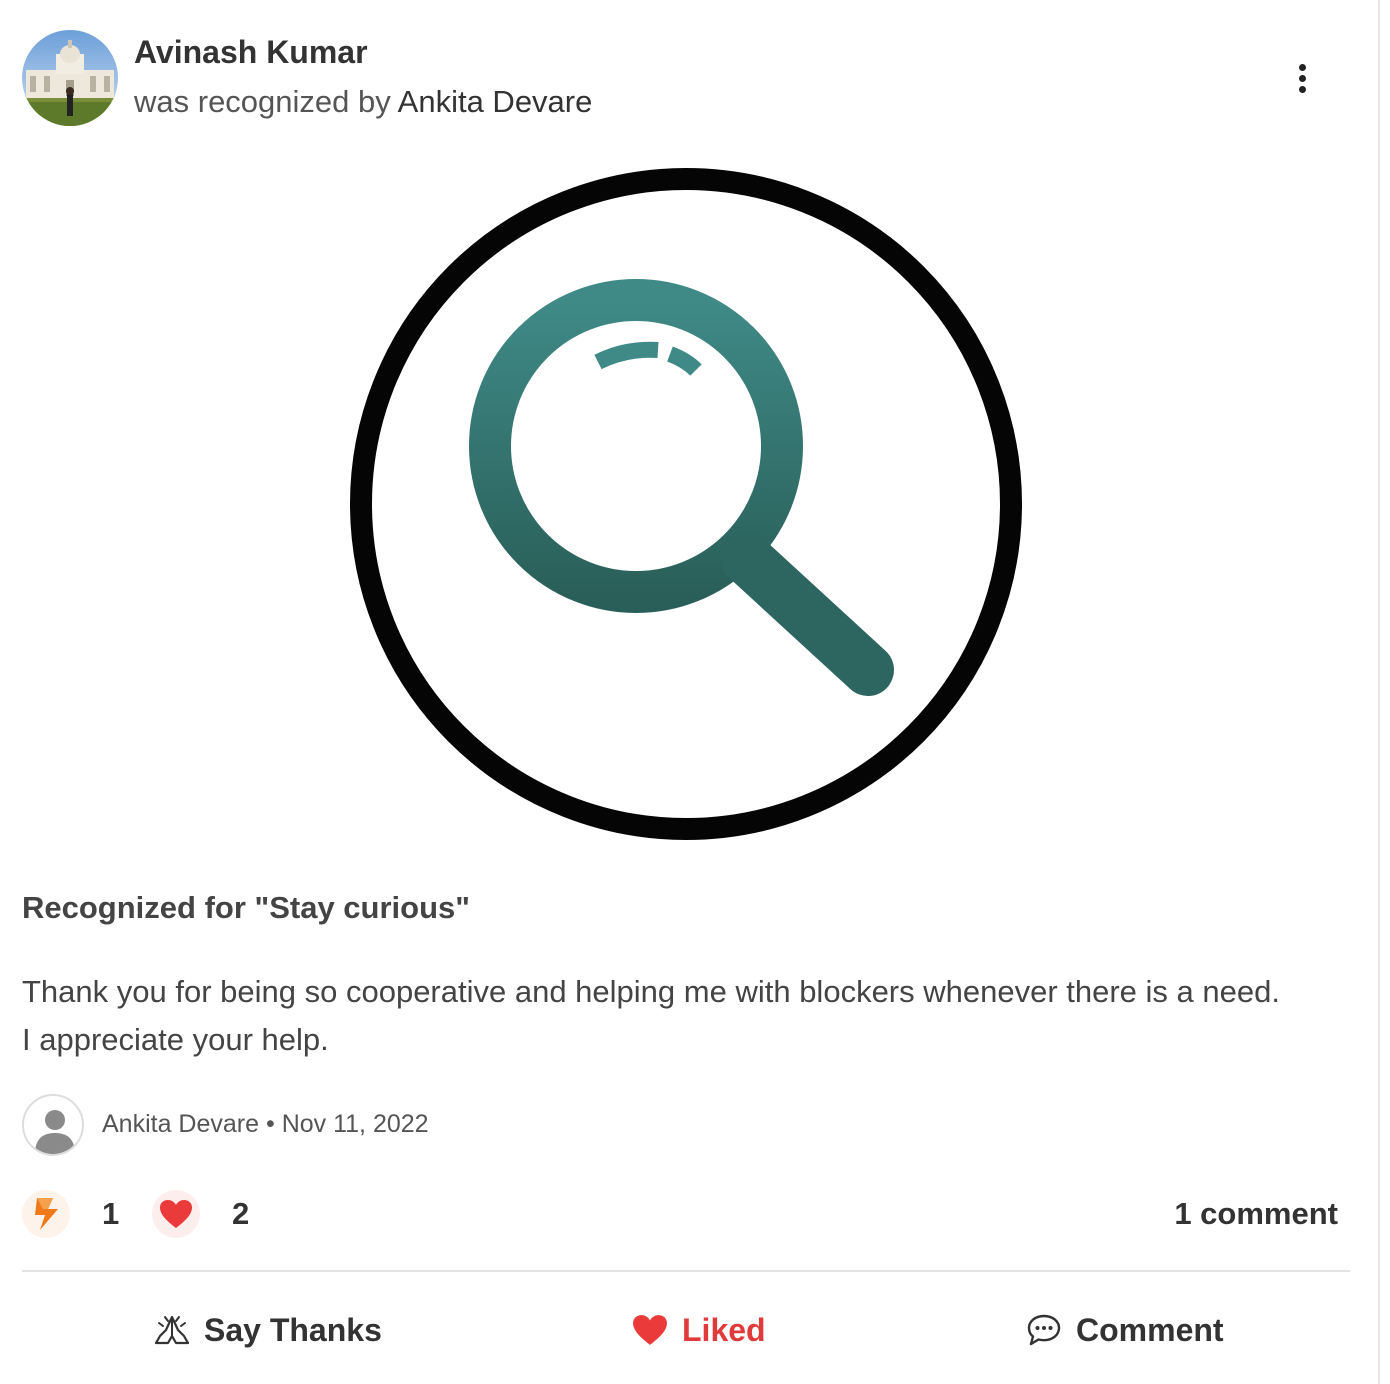  What do you see at coordinates (172, 1330) in the screenshot?
I see `praying-hands-icon` at bounding box center [172, 1330].